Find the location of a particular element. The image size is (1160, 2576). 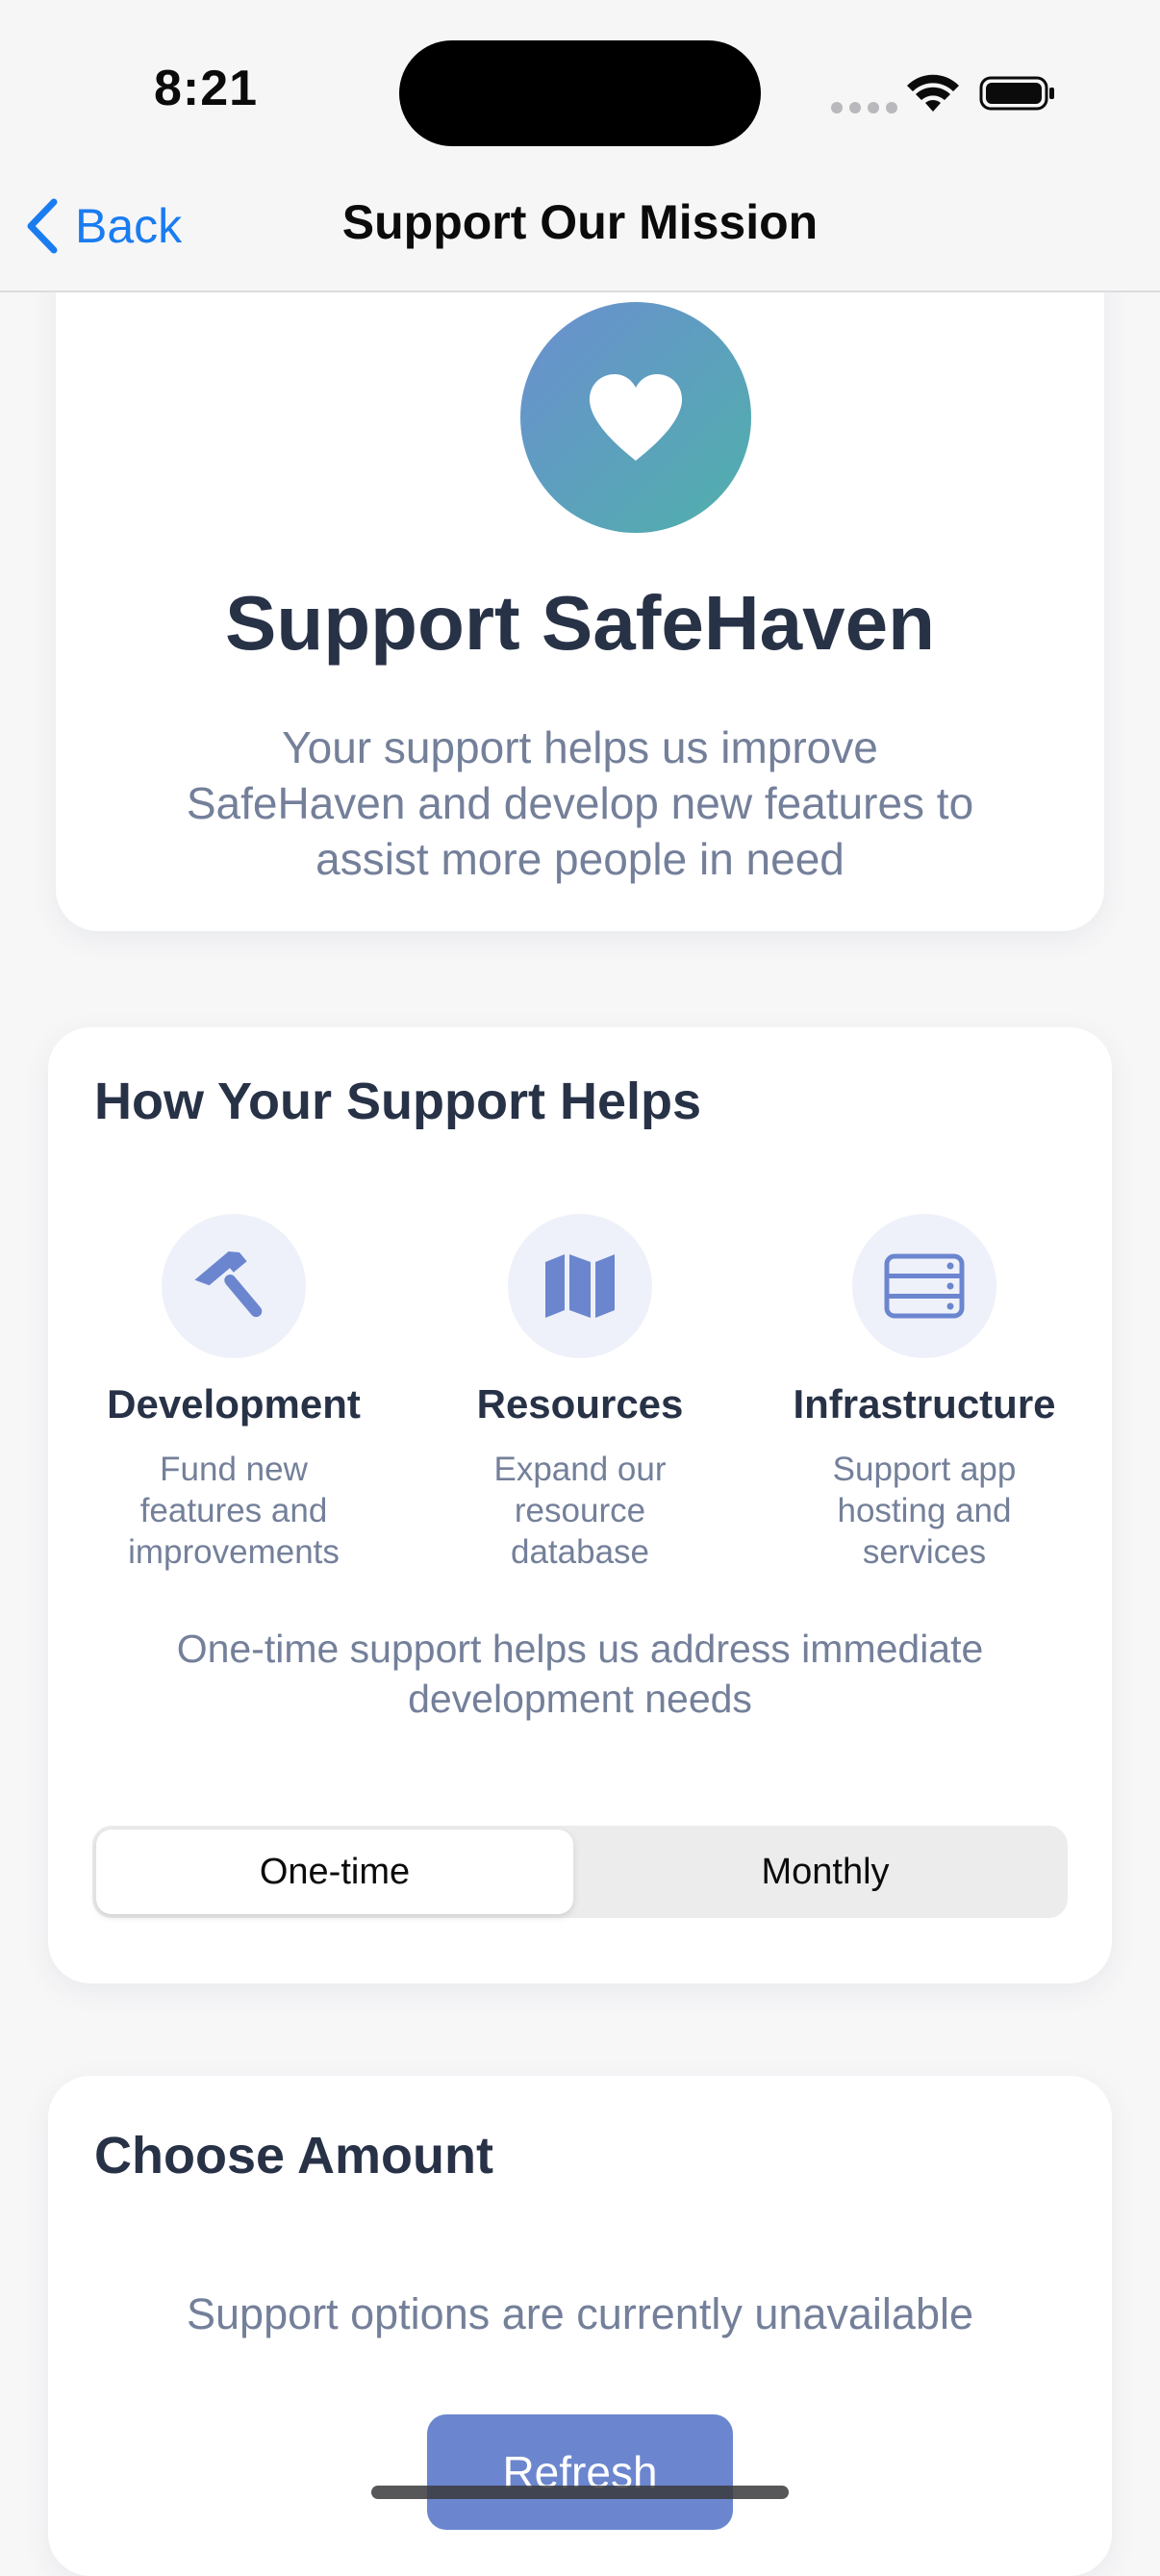

refresh-button: Refresh is located at coordinates (580, 2472).